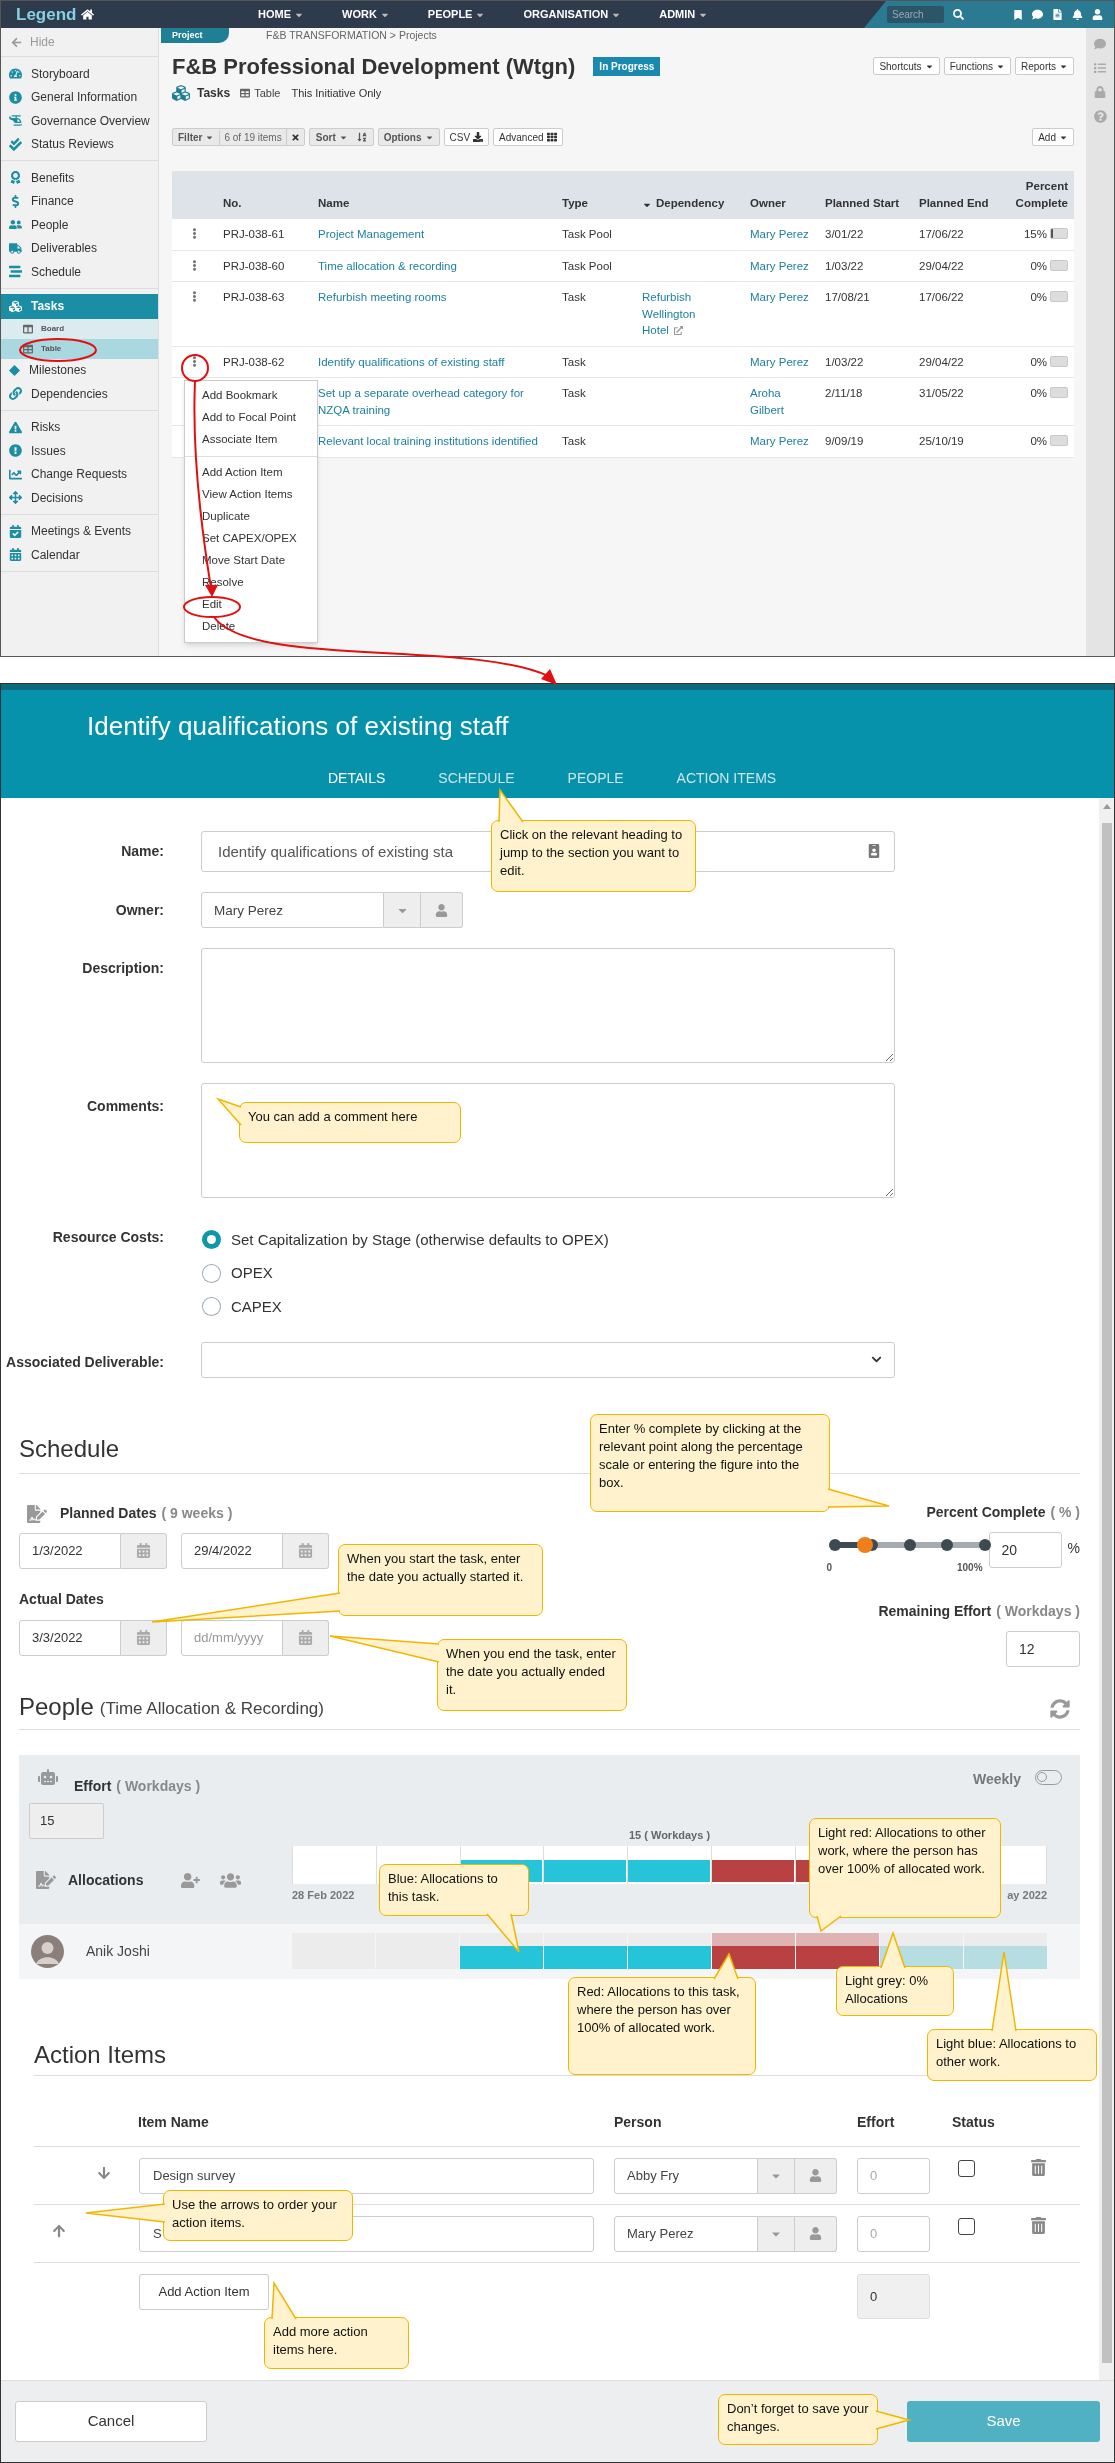  What do you see at coordinates (251, 495) in the screenshot?
I see `menu-item: View Action Items` at bounding box center [251, 495].